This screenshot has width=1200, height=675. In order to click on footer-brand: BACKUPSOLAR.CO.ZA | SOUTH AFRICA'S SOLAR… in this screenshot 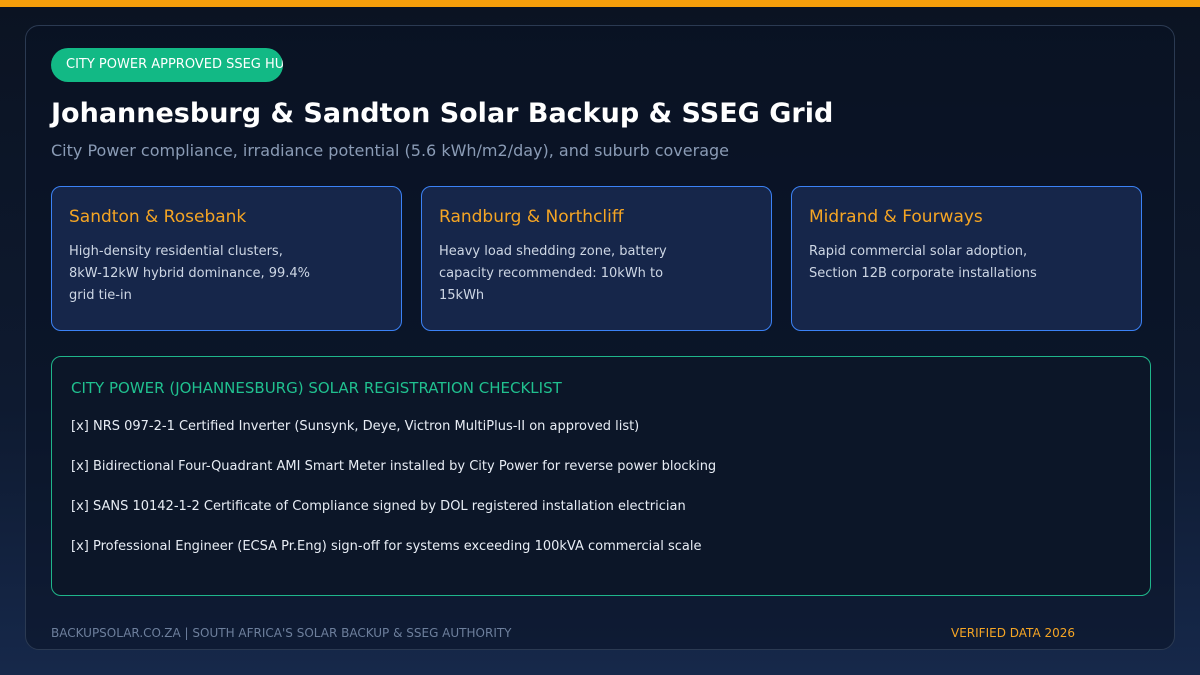, I will do `click(281, 633)`.